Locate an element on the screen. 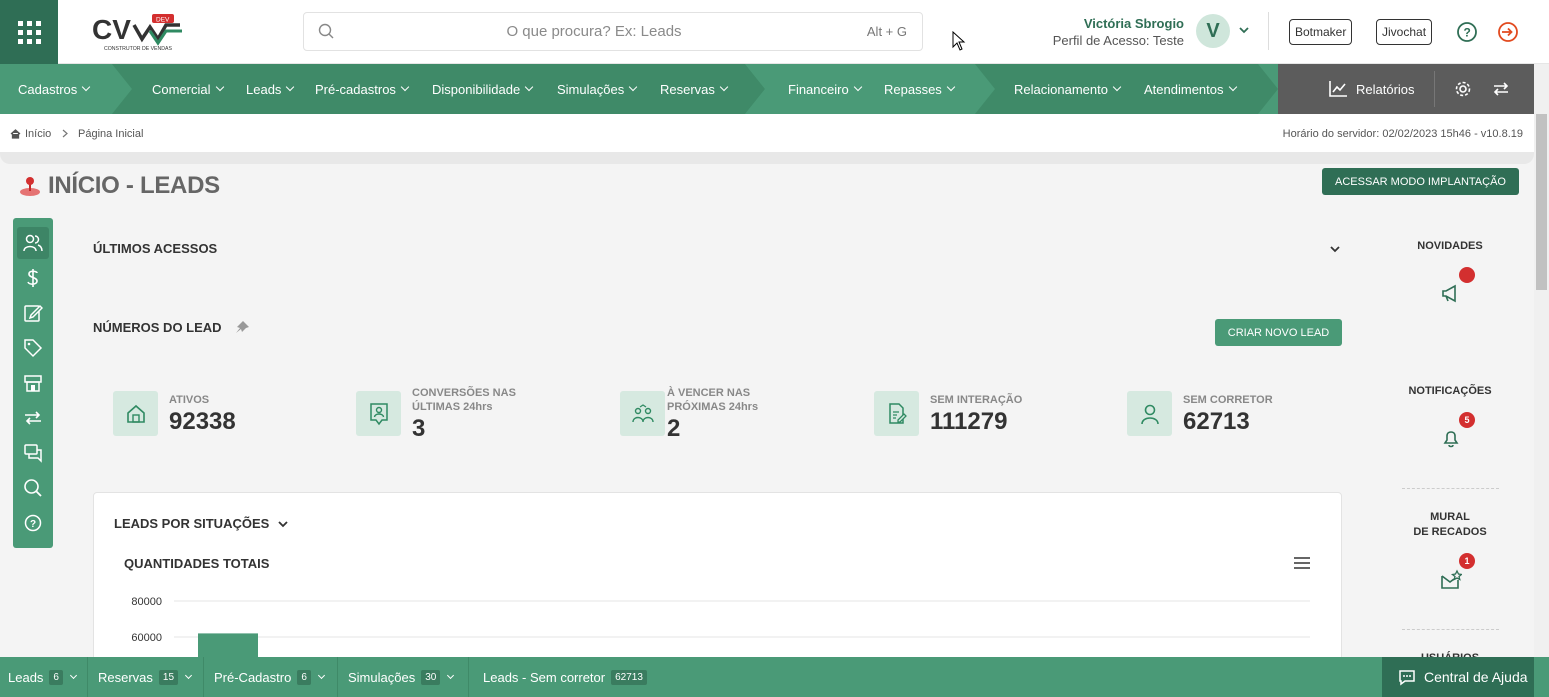 This screenshot has width=1549, height=697. page-title: INÍCIO - LEADS is located at coordinates (119, 186).